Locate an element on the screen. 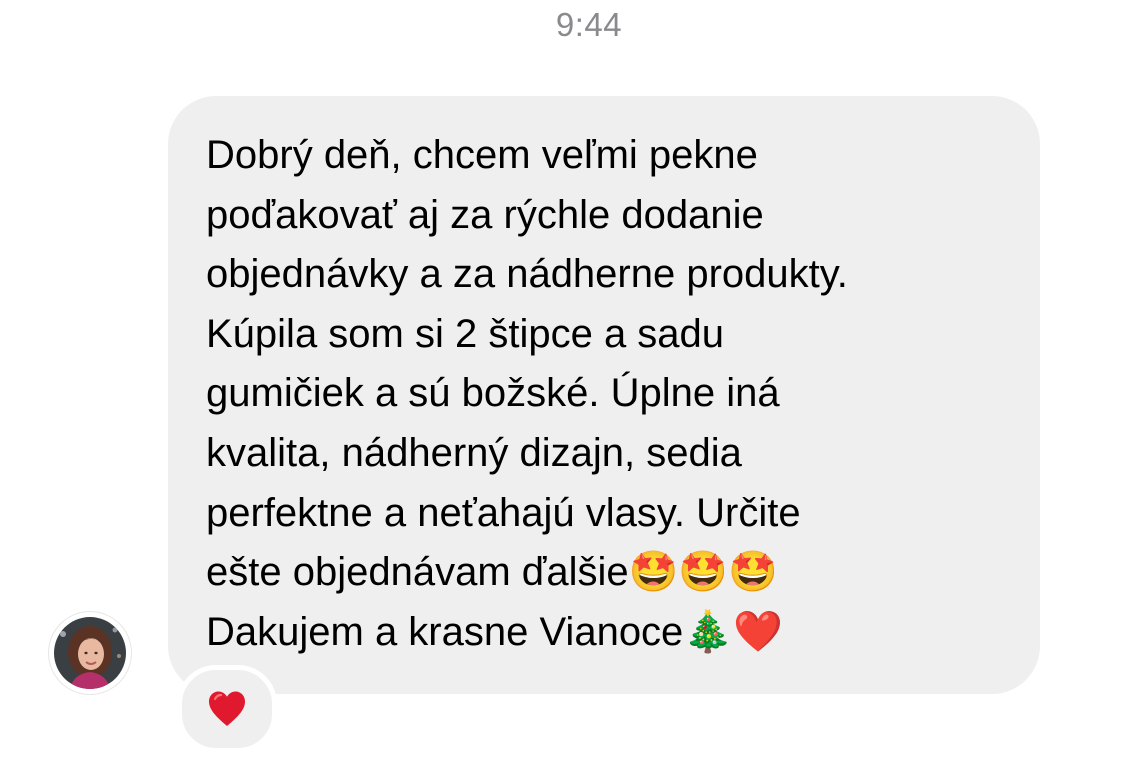 This screenshot has height=775, width=1141. message-line: perfektne a neťahajú vlasy. Určite is located at coordinates (503, 512).